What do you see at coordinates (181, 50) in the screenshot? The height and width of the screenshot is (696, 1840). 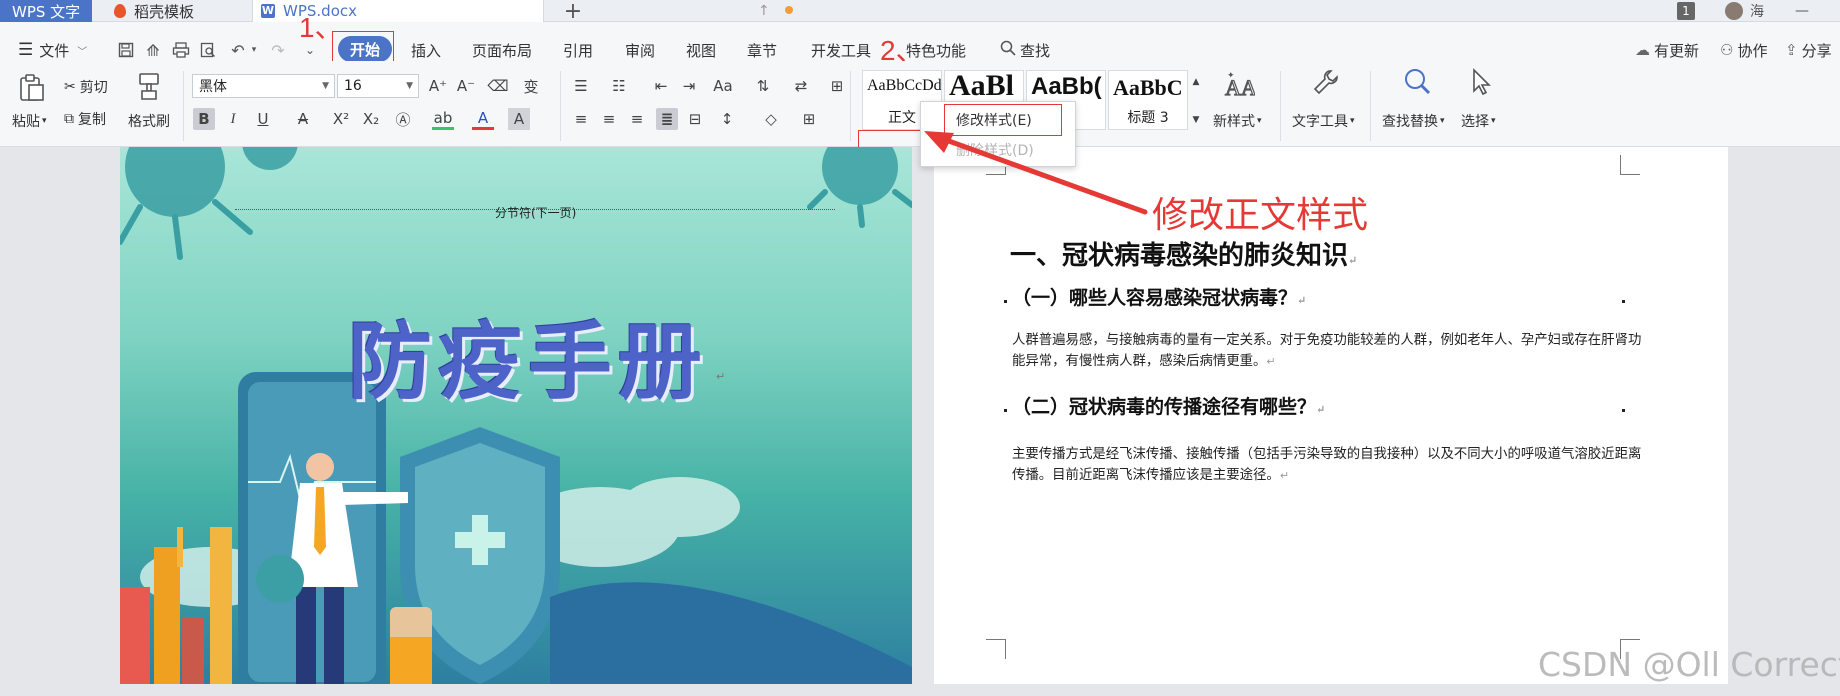 I see `print-icon` at bounding box center [181, 50].